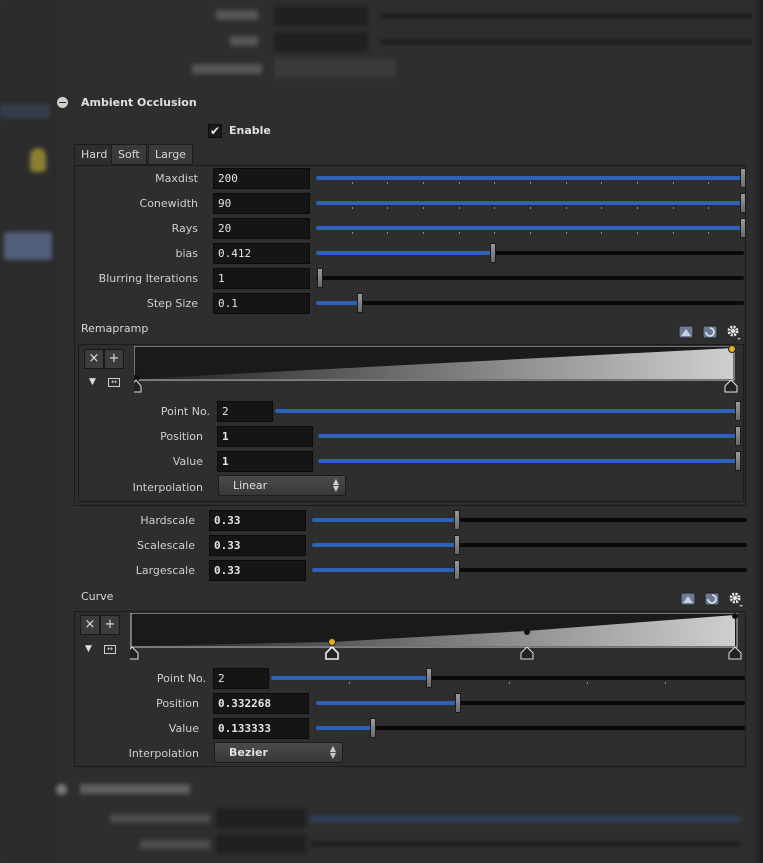 The image size is (763, 863). I want to click on add-point-button: +, so click(114, 359).